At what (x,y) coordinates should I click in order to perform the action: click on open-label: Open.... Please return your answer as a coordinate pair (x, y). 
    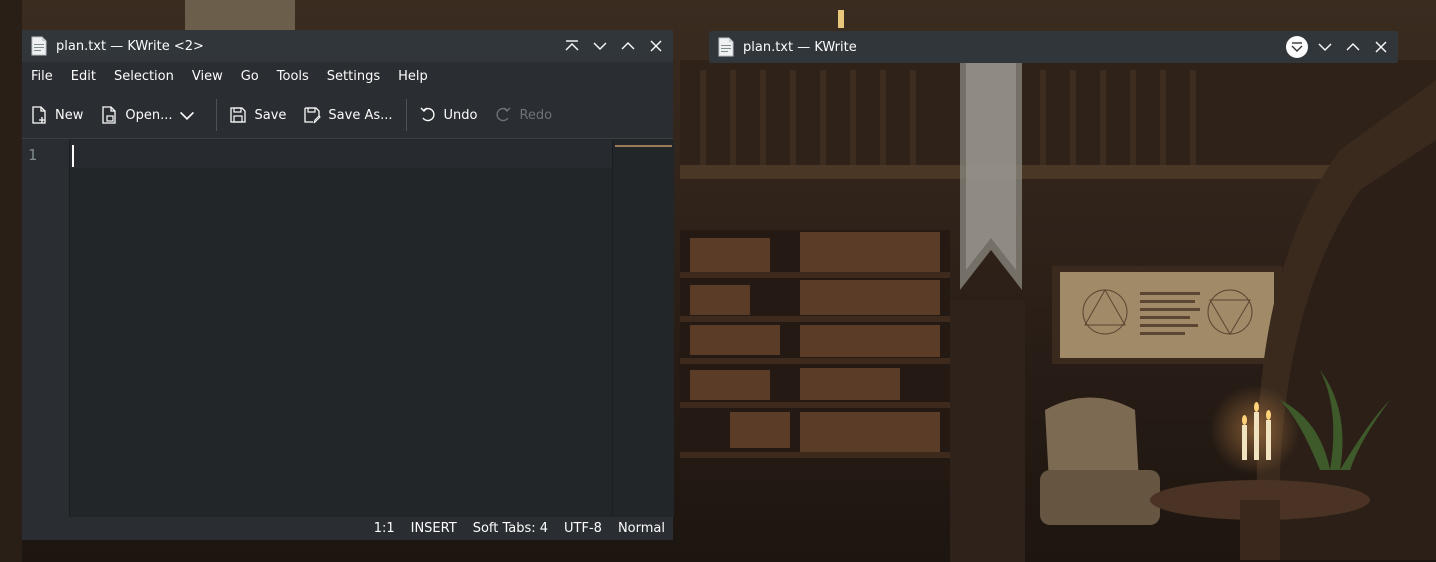
    Looking at the image, I should click on (149, 115).